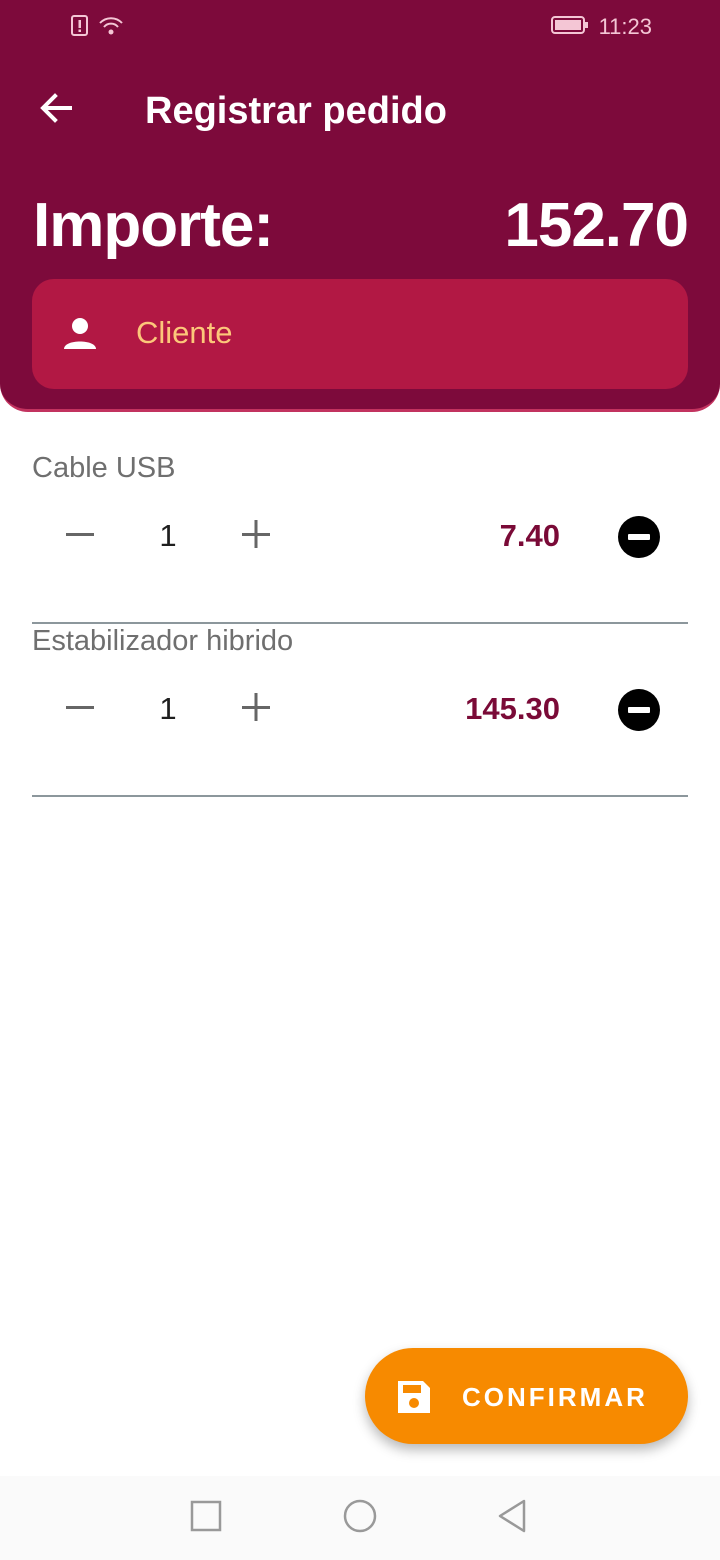  I want to click on recent-apps-button, so click(206, 1518).